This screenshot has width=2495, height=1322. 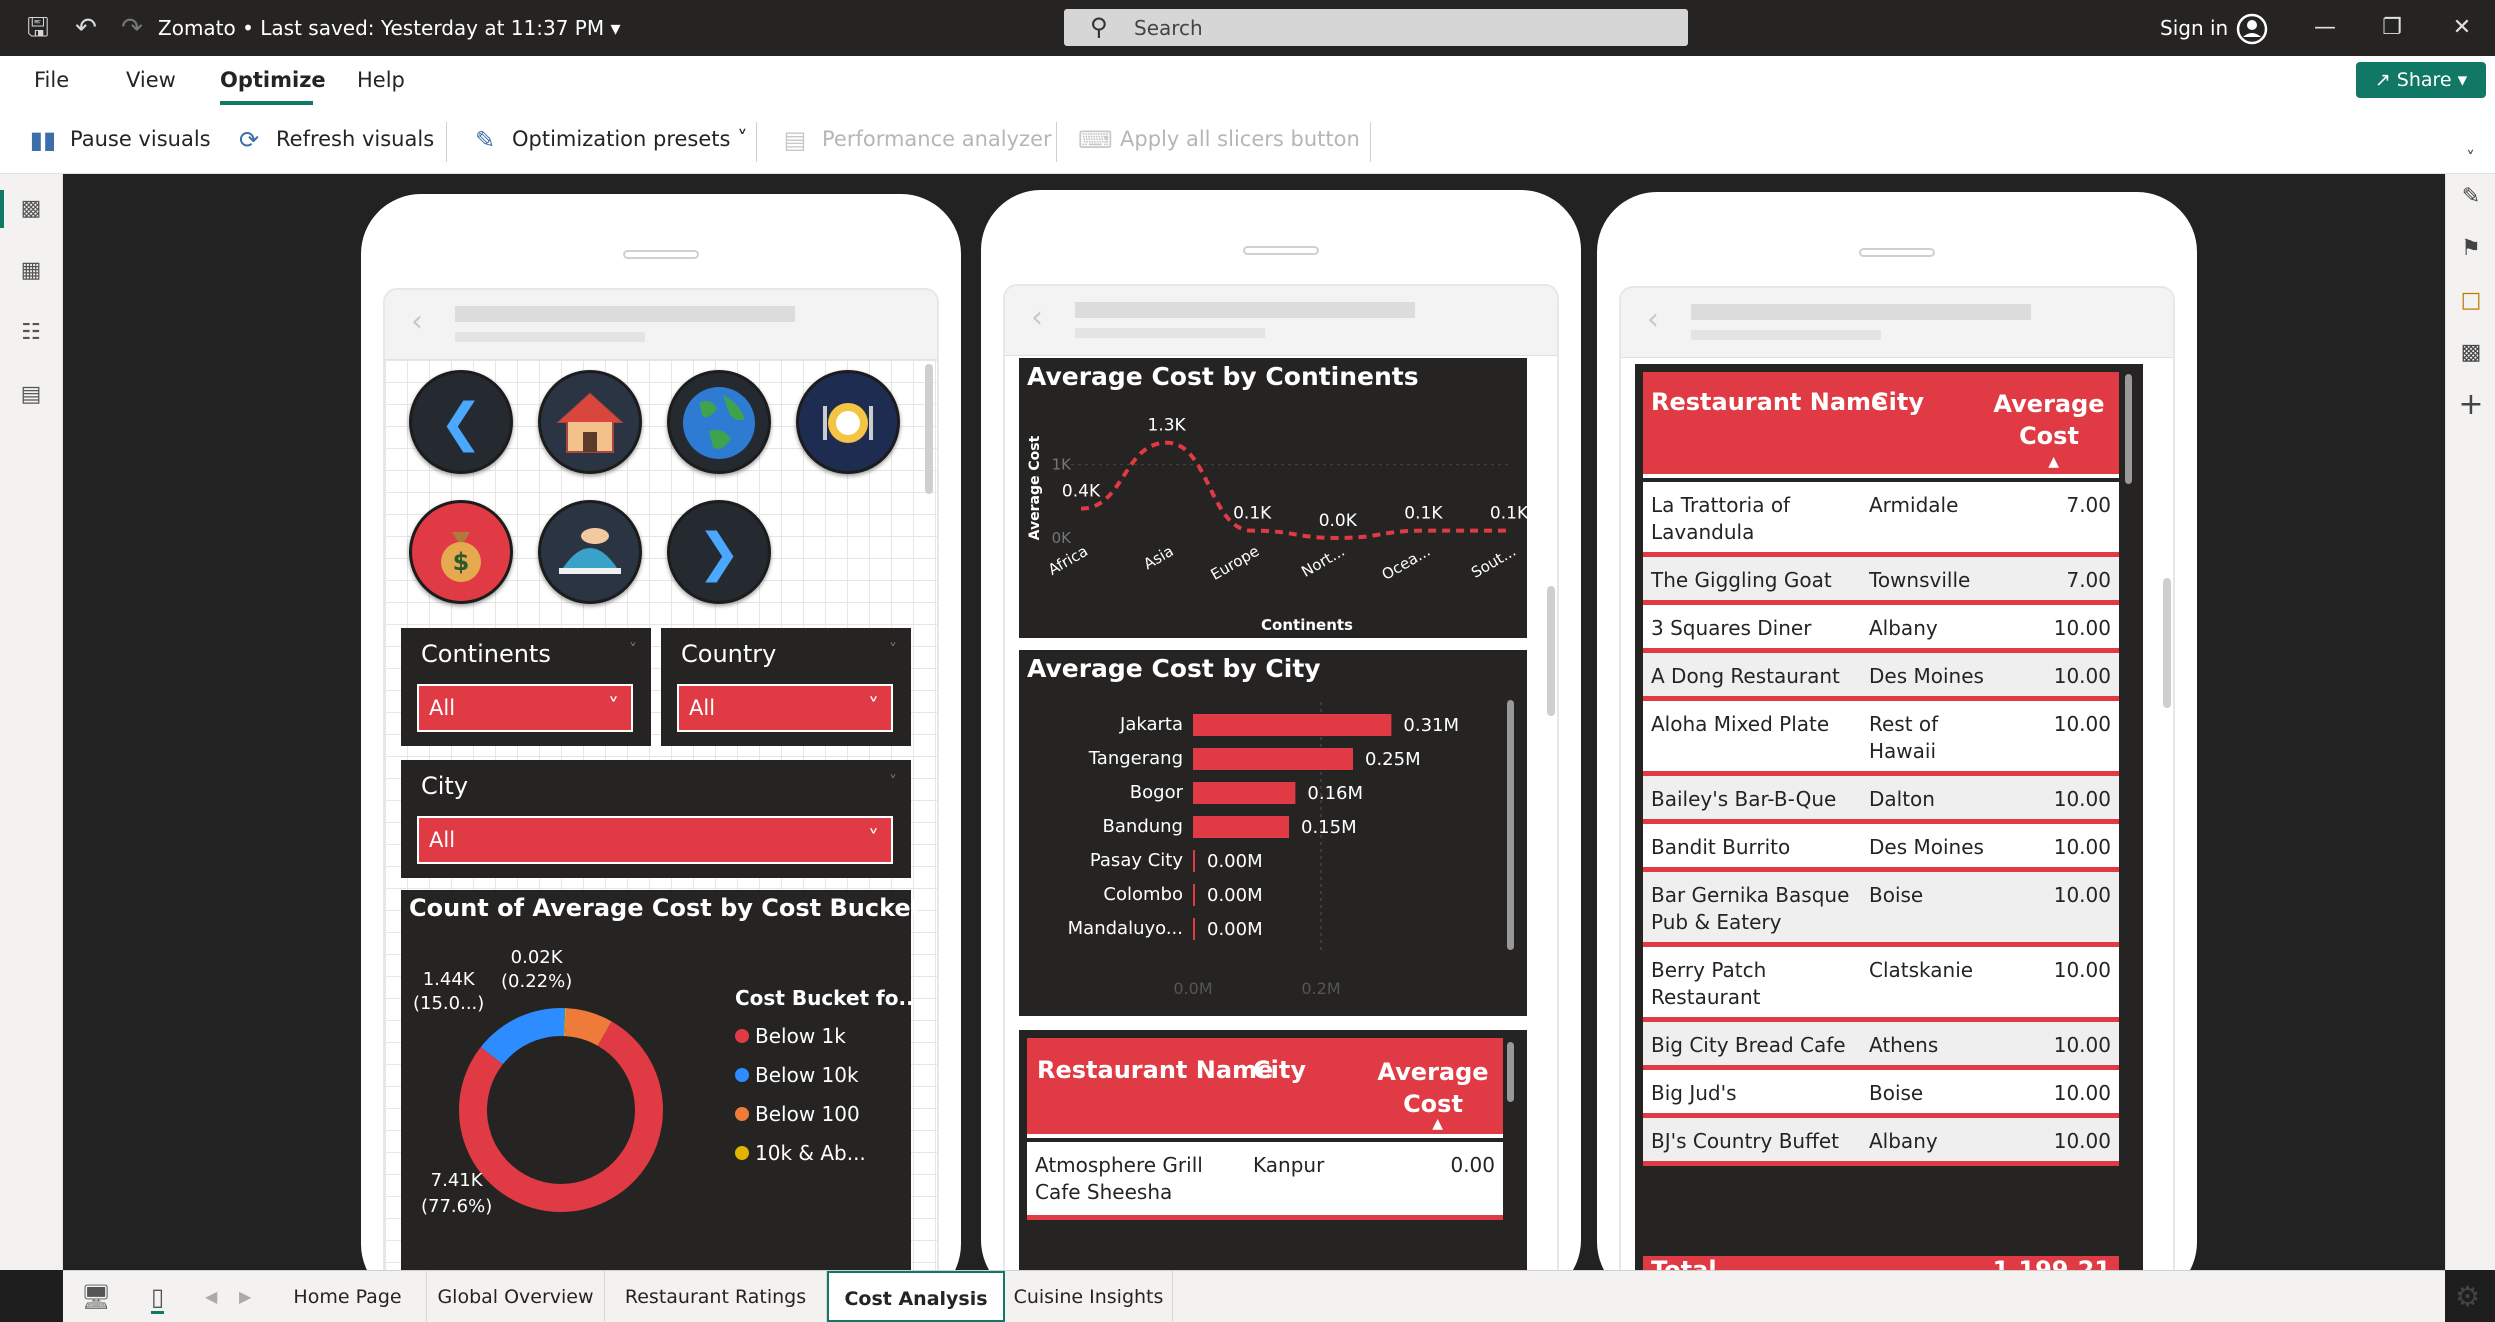 I want to click on legend-item: Below 100, so click(x=800, y=1121).